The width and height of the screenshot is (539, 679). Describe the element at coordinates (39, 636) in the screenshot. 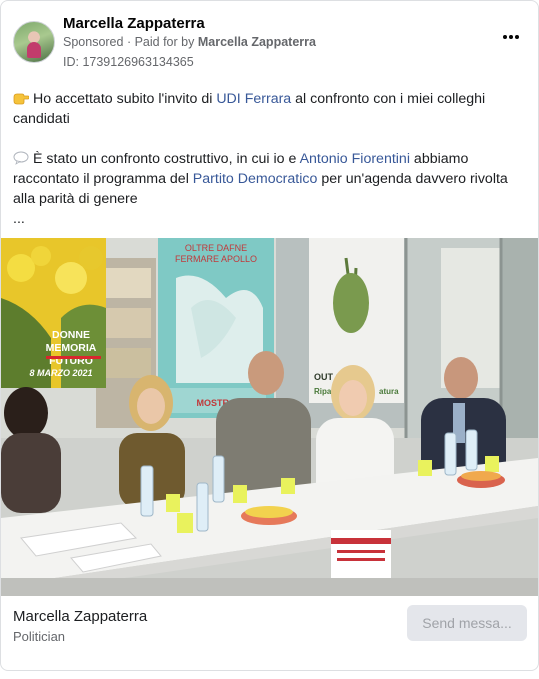

I see `page-category: Politician` at that location.